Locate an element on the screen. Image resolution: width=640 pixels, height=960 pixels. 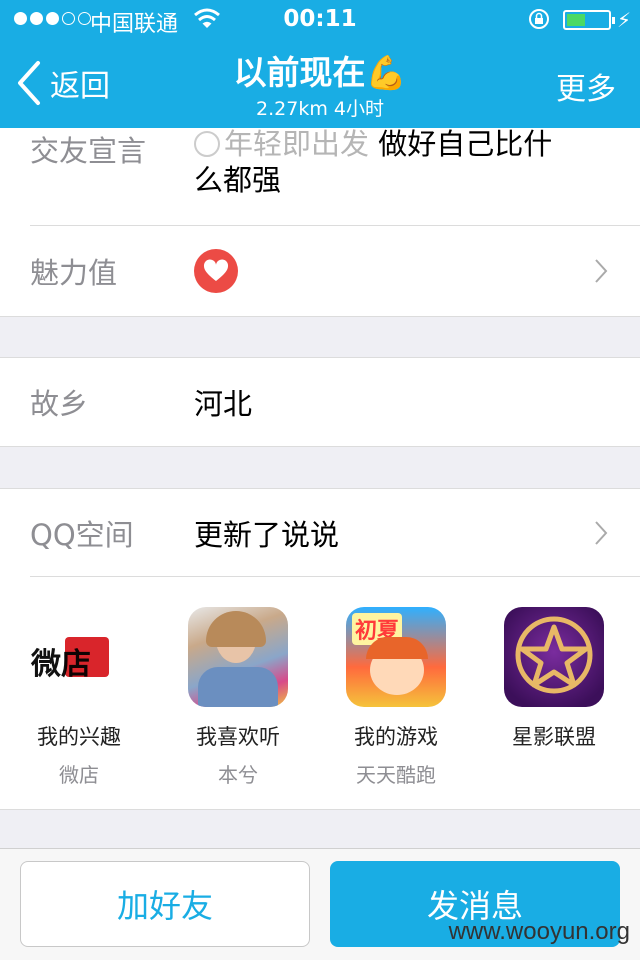
parkour-game-icon: 初夏 is located at coordinates (396, 657).